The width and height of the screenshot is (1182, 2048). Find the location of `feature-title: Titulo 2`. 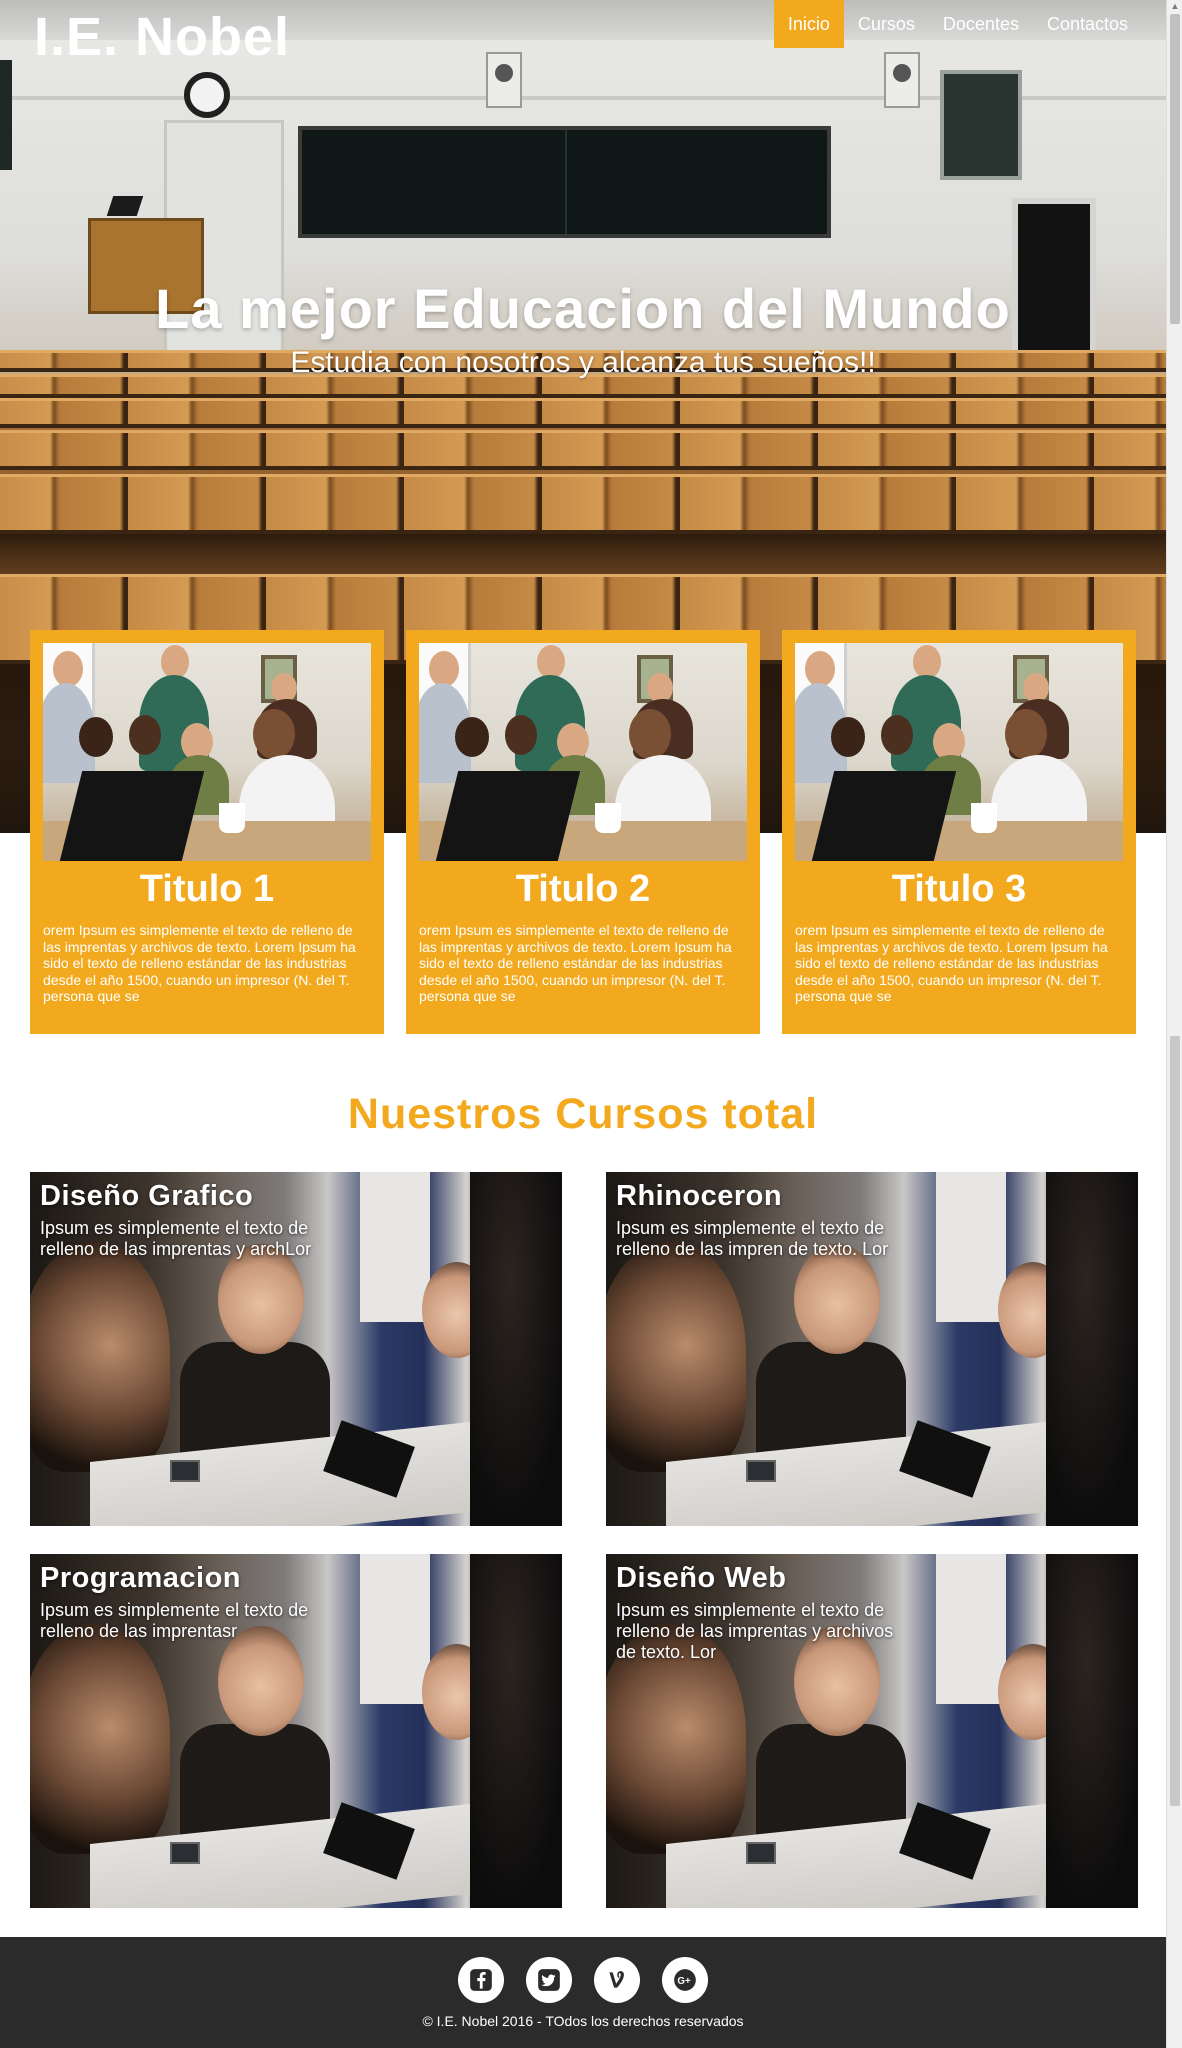

feature-title: Titulo 2 is located at coordinates (583, 889).